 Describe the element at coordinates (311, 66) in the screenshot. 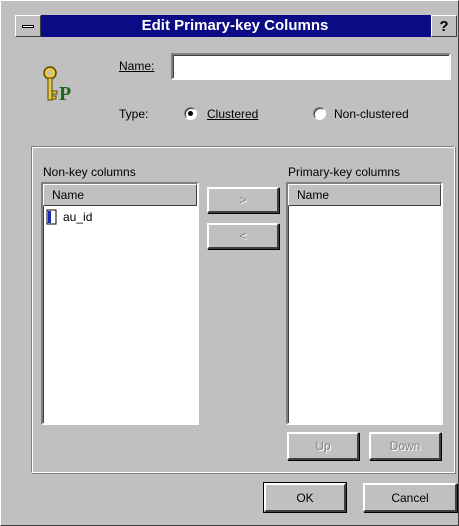

I see `name-input` at that location.